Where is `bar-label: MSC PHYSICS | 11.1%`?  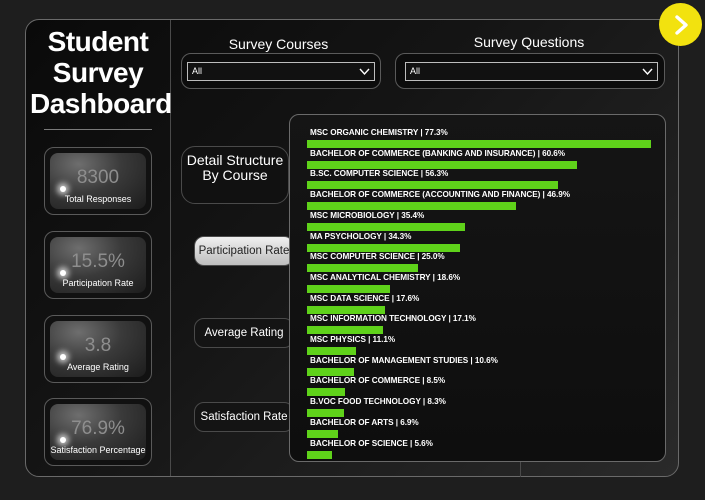 bar-label: MSC PHYSICS | 11.1% is located at coordinates (353, 339).